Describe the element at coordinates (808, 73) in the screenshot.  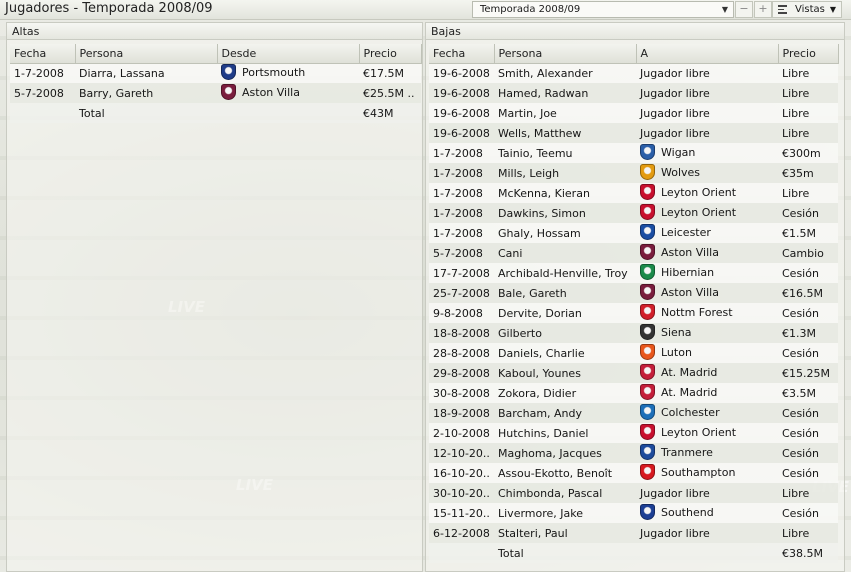
I see `transfer-fee: Libre` at that location.